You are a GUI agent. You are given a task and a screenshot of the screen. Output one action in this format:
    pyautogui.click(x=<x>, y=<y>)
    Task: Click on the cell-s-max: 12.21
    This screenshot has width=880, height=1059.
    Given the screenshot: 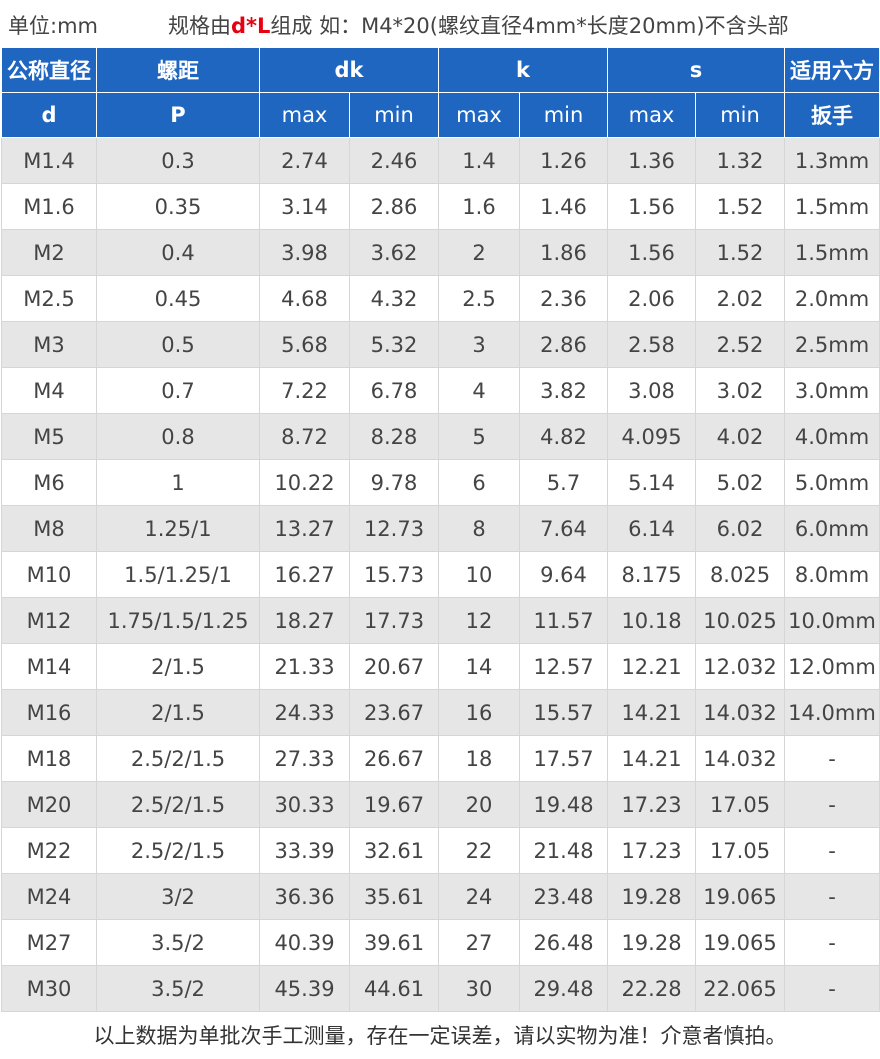 What is the action you would take?
    pyautogui.click(x=651, y=666)
    